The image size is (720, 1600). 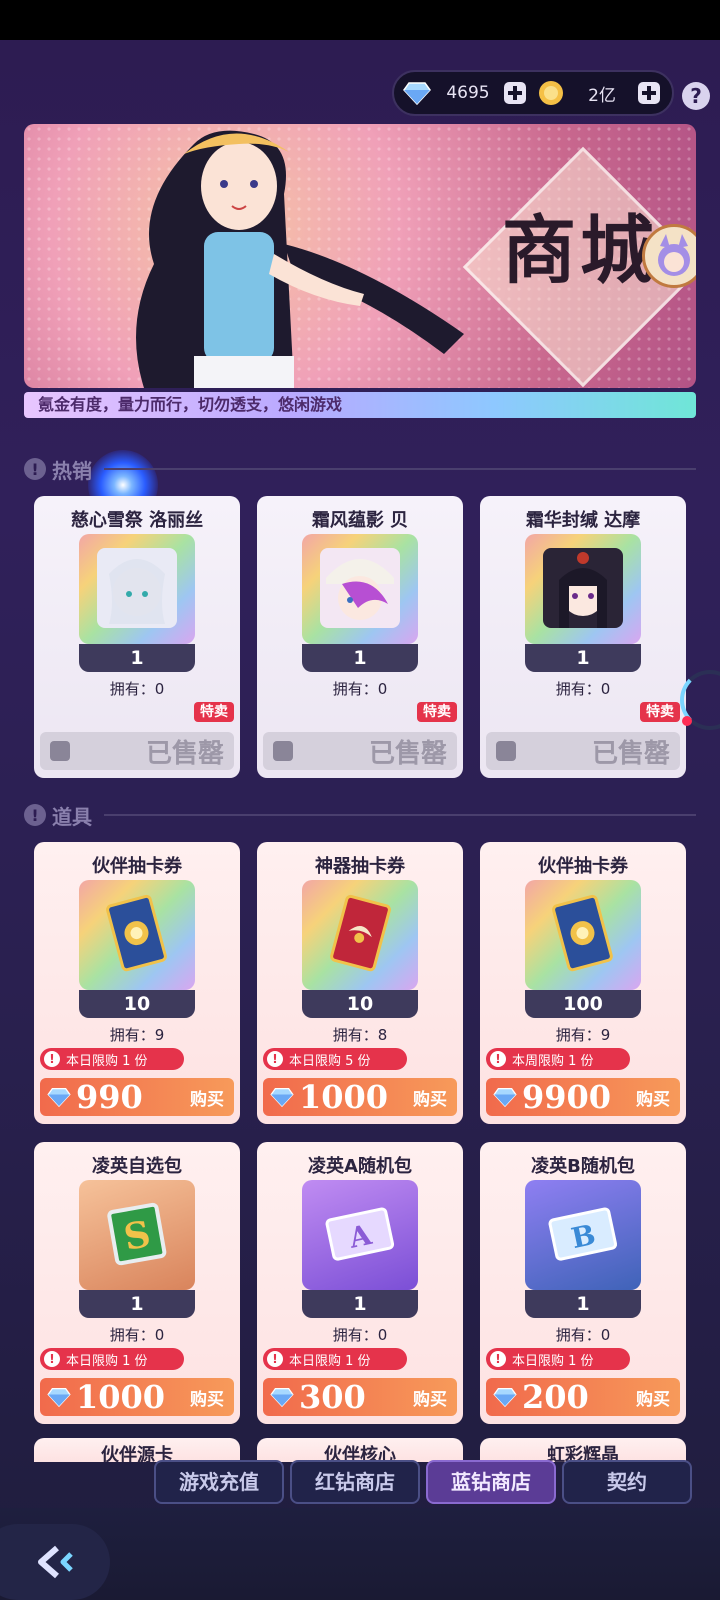 What do you see at coordinates (583, 983) in the screenshot?
I see `shop-item-card: 伙伴抽卡券 100 拥有：9 ! 本周限购 1 份 9900 购买` at bounding box center [583, 983].